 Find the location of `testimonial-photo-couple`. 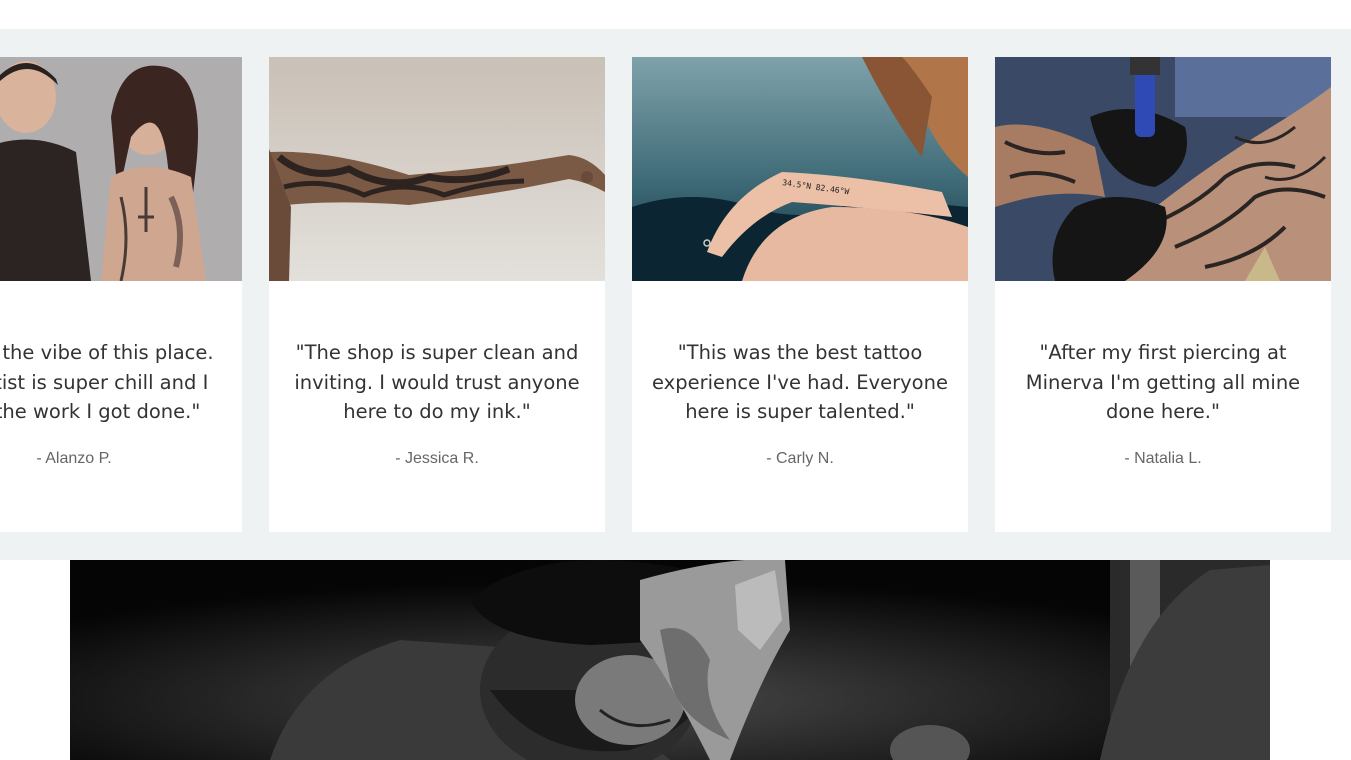

testimonial-photo-couple is located at coordinates (121, 169).